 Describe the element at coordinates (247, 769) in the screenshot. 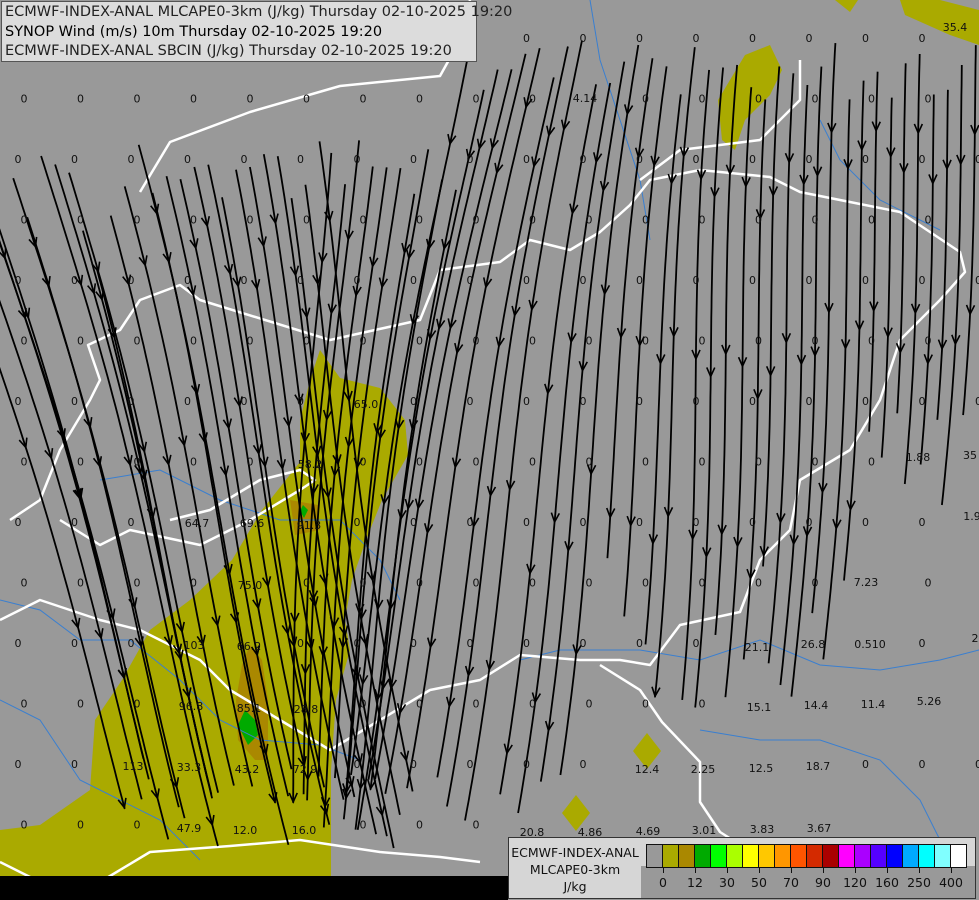

I see `station-value: 43.2` at that location.